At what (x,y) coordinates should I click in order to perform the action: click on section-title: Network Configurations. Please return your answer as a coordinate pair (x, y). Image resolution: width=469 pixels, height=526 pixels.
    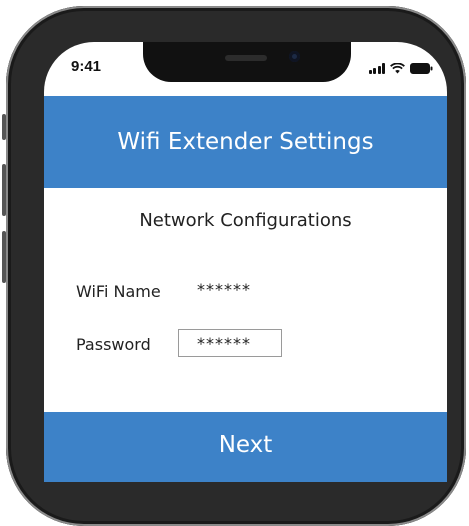
    Looking at the image, I should click on (245, 220).